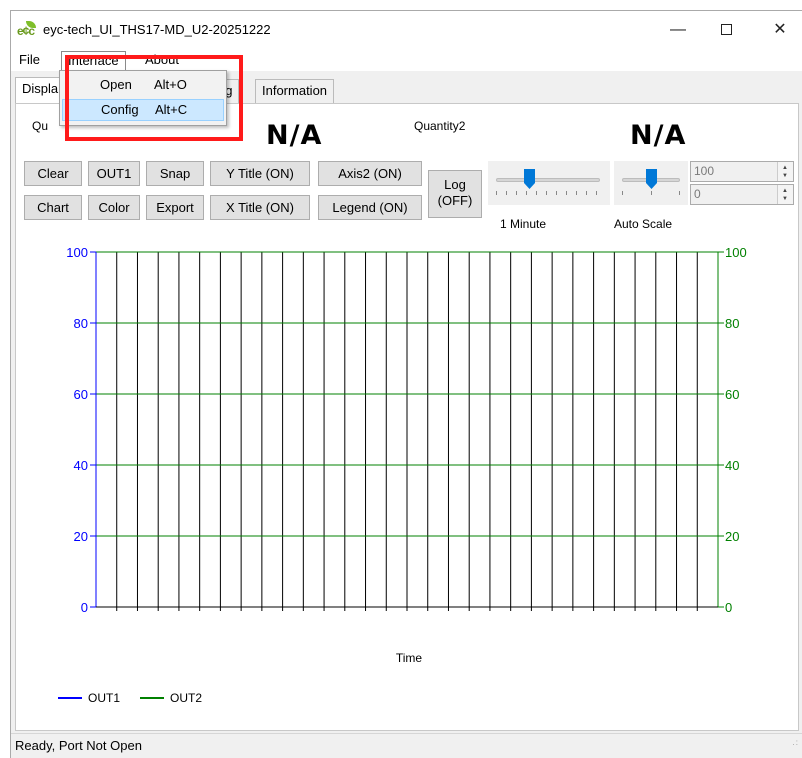  I want to click on left-tick-label: 20, so click(81, 536).